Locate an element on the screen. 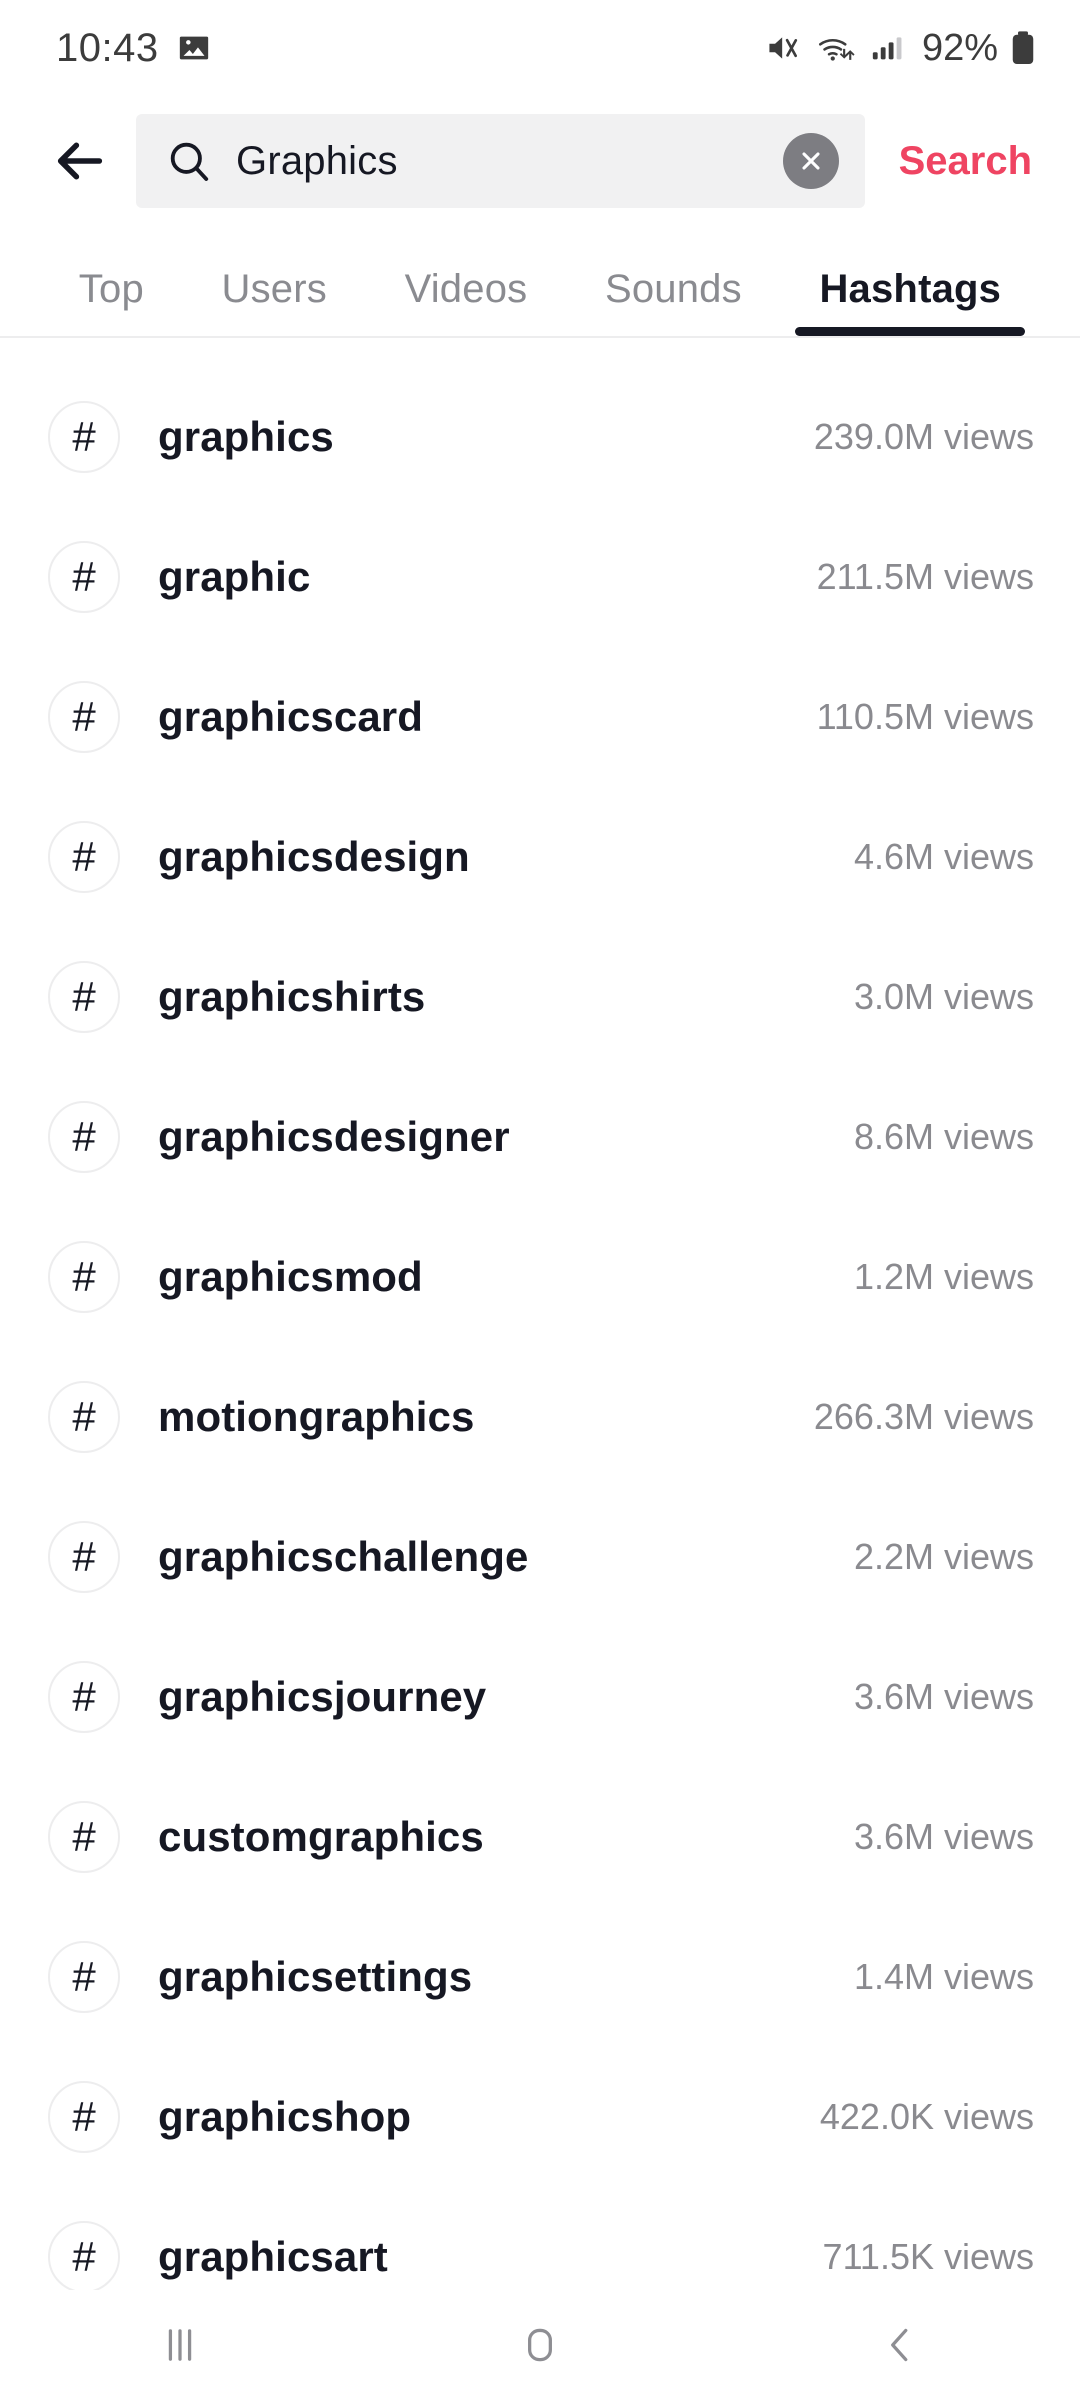 This screenshot has width=1080, height=2400. search-input-container: Graphics is located at coordinates (500, 161).